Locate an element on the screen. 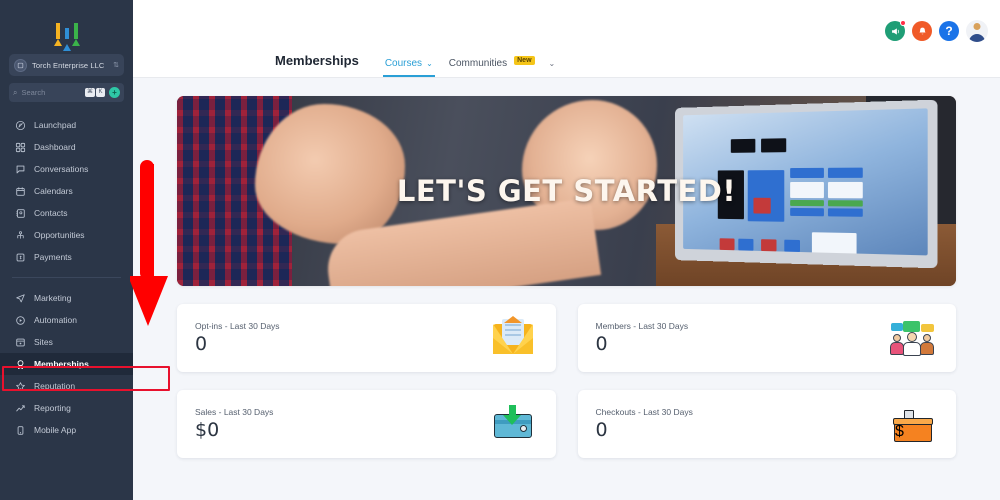 The width and height of the screenshot is (1000, 500). sidebar-item-calendars: Calendars is located at coordinates (66, 191).